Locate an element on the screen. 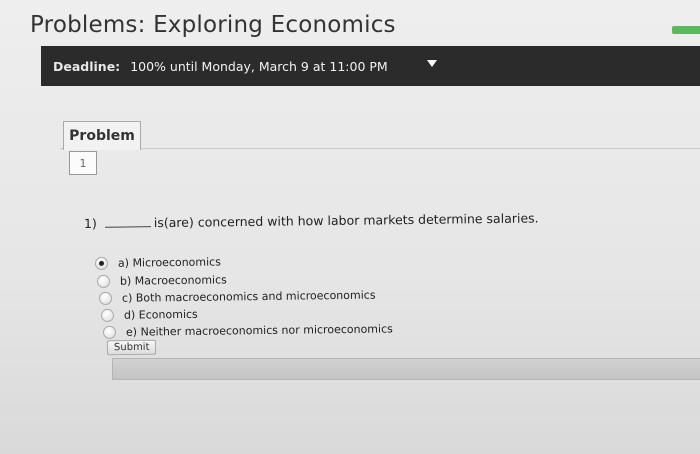  question-number: 1) is located at coordinates (90, 223).